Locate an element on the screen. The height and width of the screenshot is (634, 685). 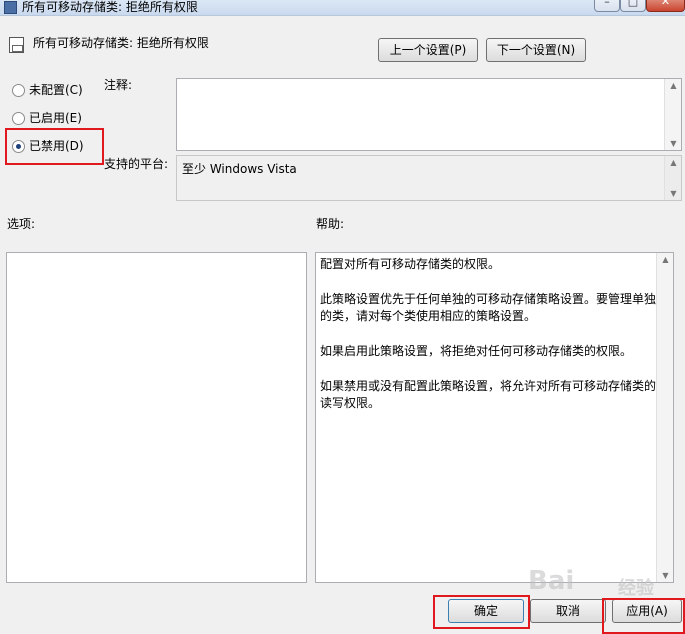
app-icon is located at coordinates (10, 7).